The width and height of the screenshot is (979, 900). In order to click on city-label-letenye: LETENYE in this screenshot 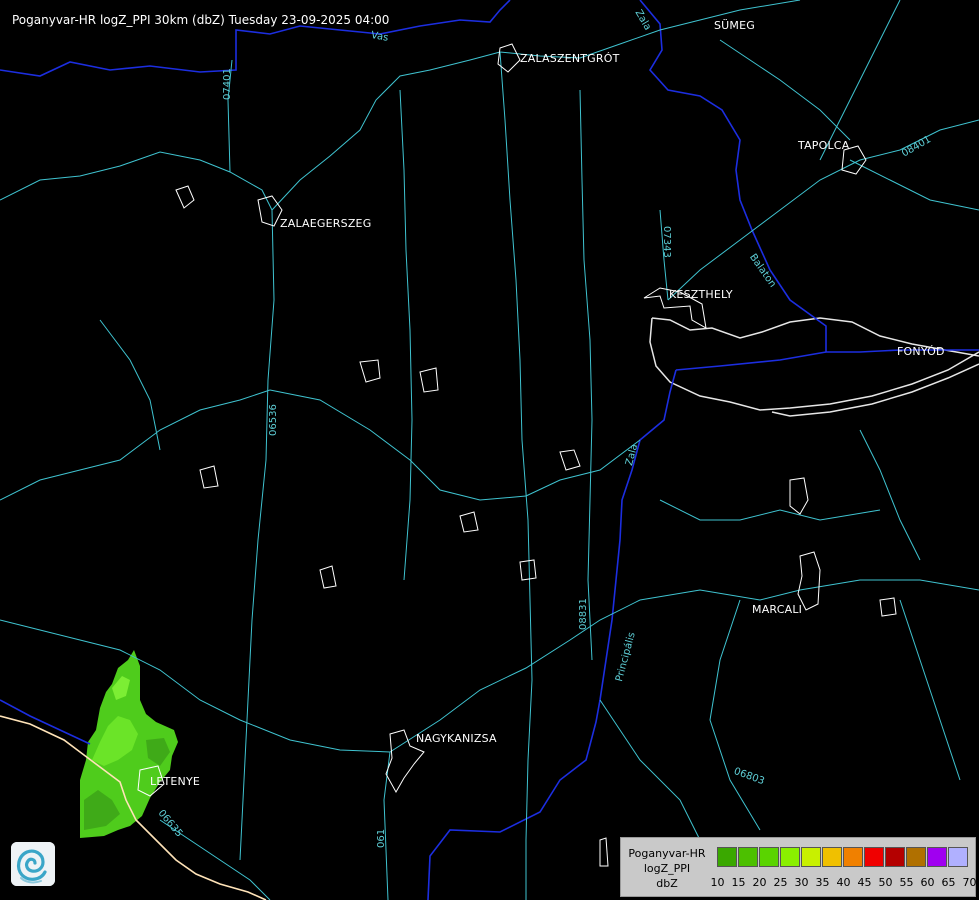, I will do `click(175, 781)`.